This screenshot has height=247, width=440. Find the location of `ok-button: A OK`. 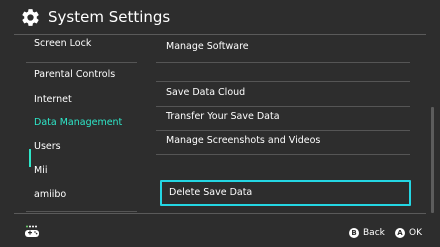

ok-button: A OK is located at coordinates (408, 233).